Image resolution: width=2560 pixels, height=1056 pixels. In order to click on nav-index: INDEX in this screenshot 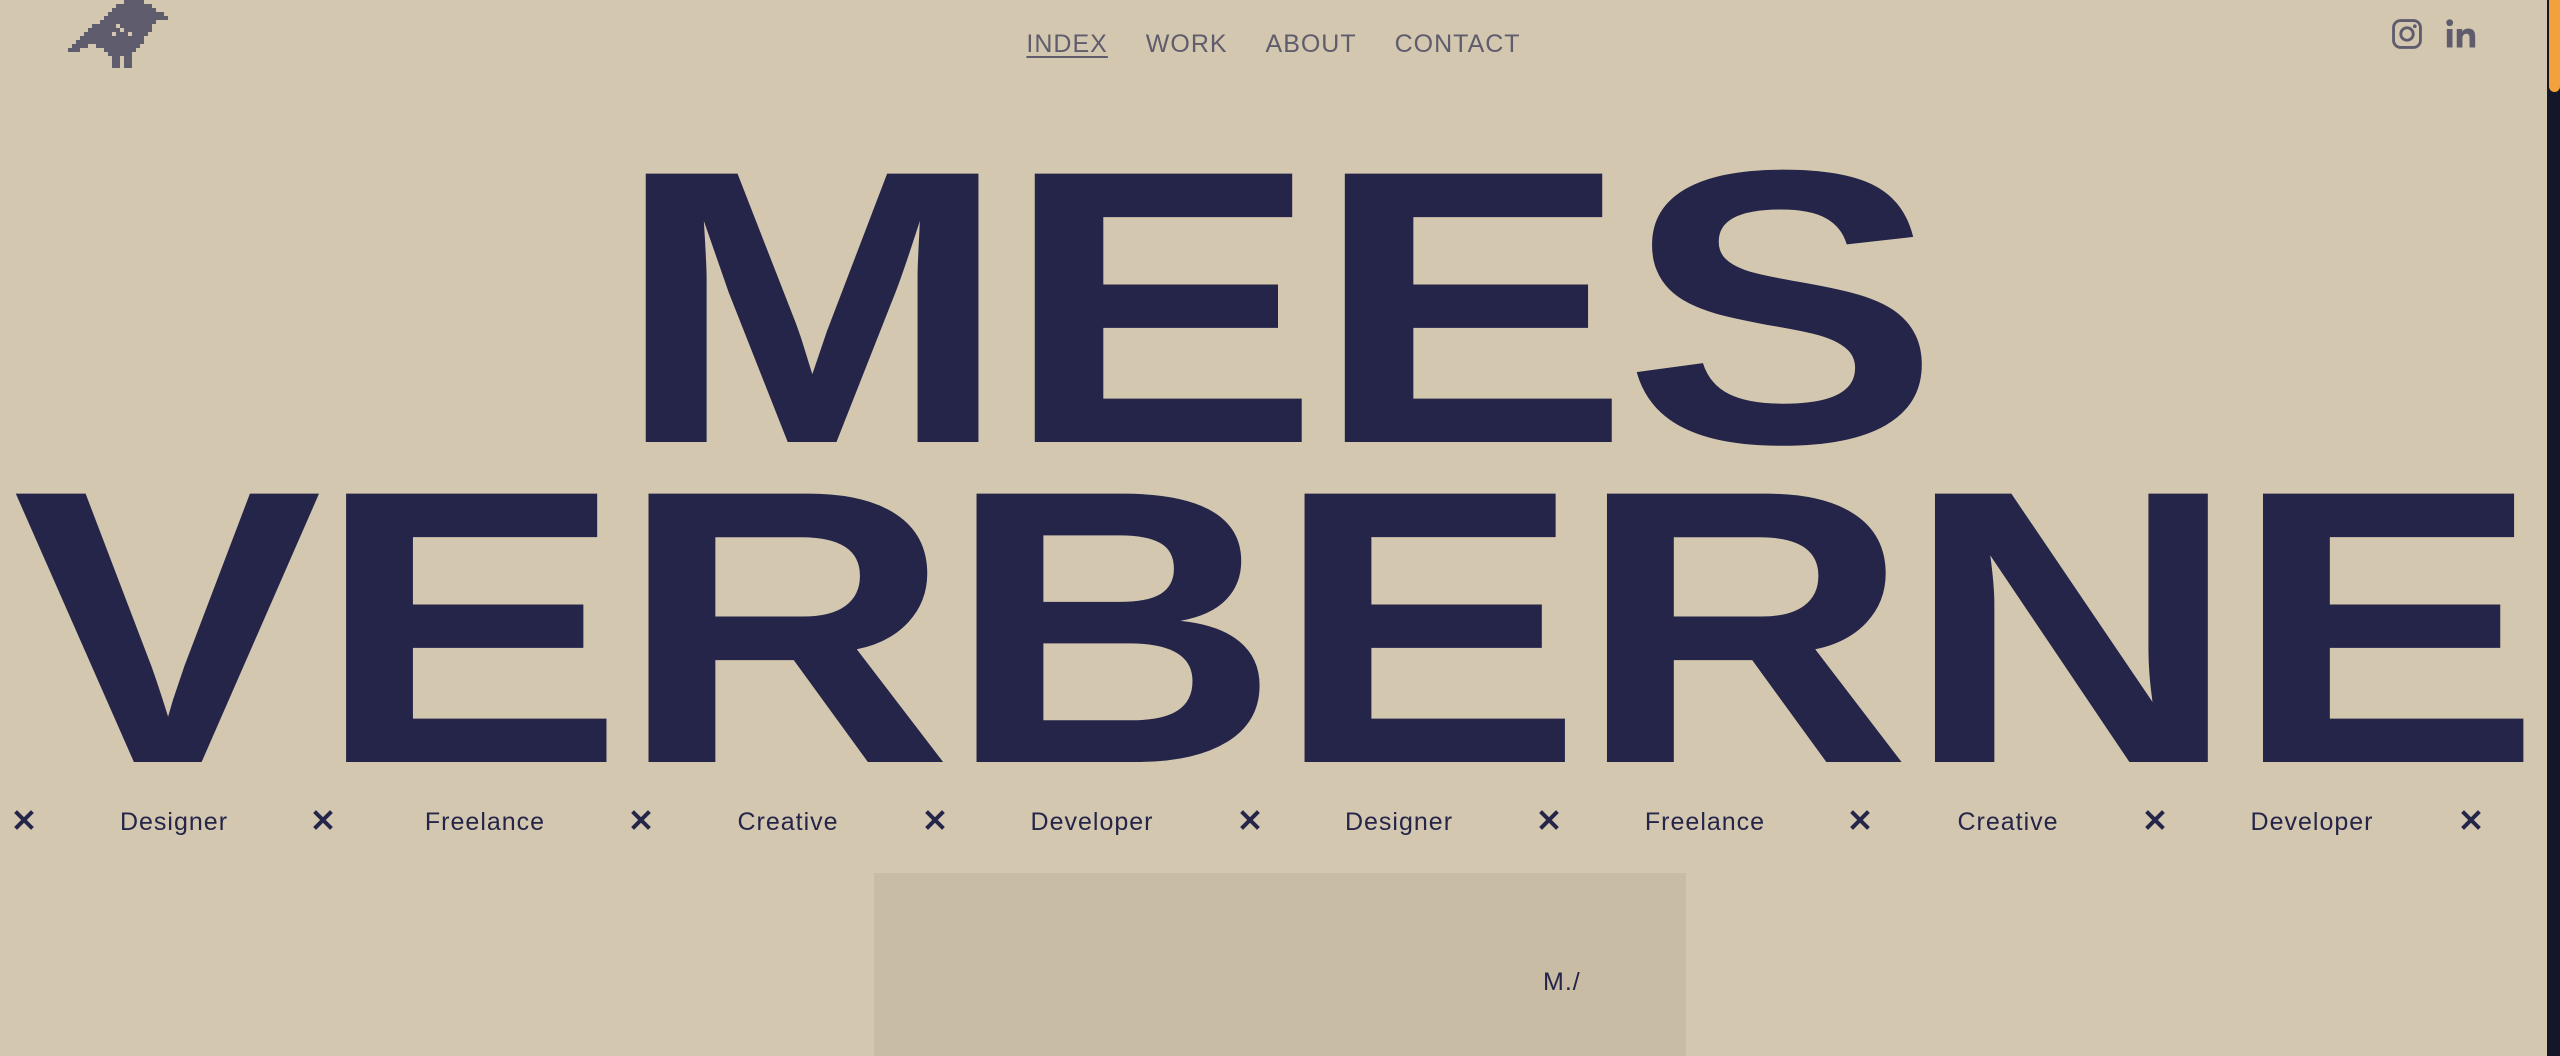, I will do `click(1066, 44)`.